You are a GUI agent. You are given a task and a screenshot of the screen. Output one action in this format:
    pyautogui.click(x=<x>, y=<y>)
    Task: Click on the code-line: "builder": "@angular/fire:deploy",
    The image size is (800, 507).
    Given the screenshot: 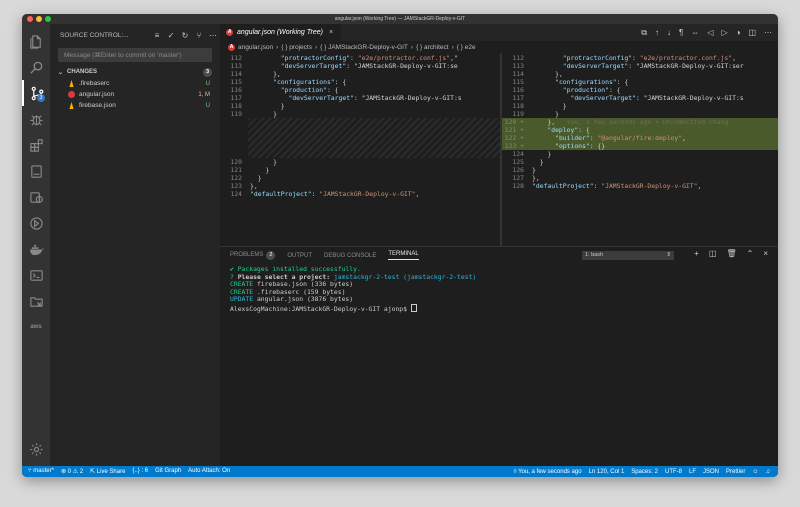 What is the action you would take?
    pyautogui.click(x=609, y=138)
    